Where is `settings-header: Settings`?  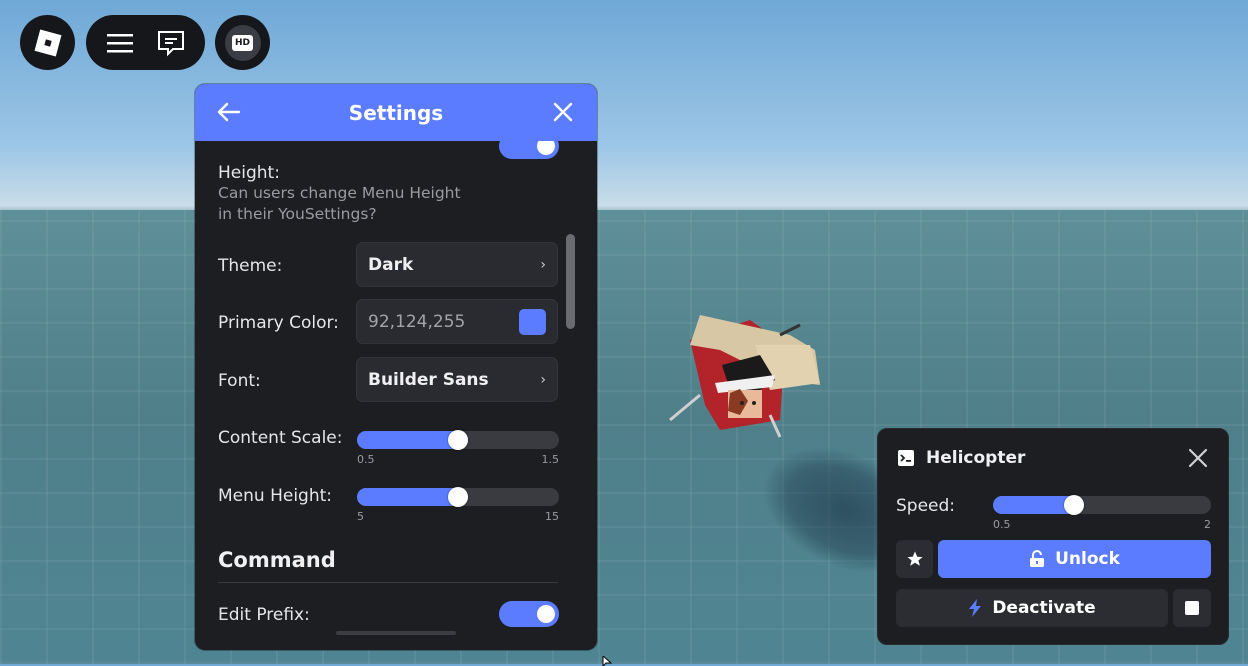 settings-header: Settings is located at coordinates (396, 112).